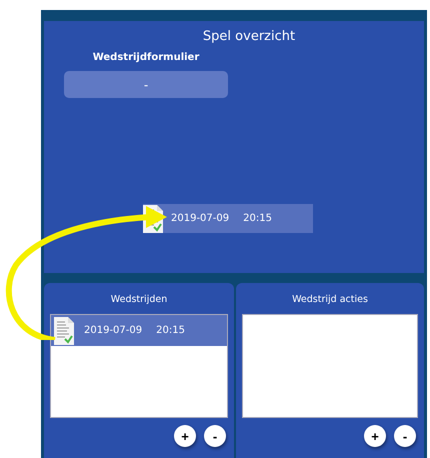 Image resolution: width=430 pixels, height=458 pixels. Describe the element at coordinates (64, 330) in the screenshot. I see `document-check-icon` at that location.